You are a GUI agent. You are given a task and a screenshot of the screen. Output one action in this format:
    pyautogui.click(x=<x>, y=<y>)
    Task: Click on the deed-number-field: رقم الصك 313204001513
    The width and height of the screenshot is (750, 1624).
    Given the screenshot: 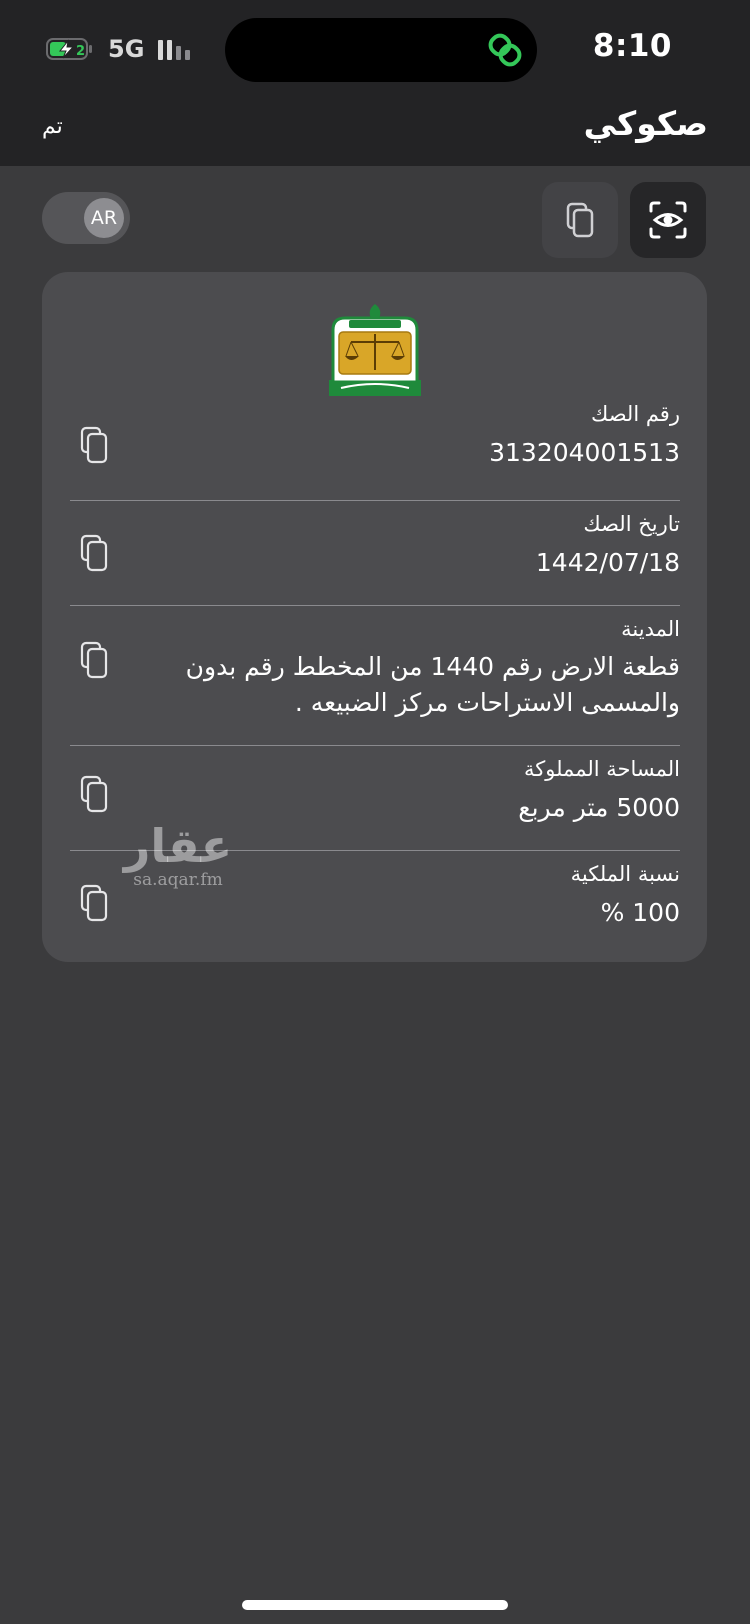 What is the action you would take?
    pyautogui.click(x=375, y=436)
    